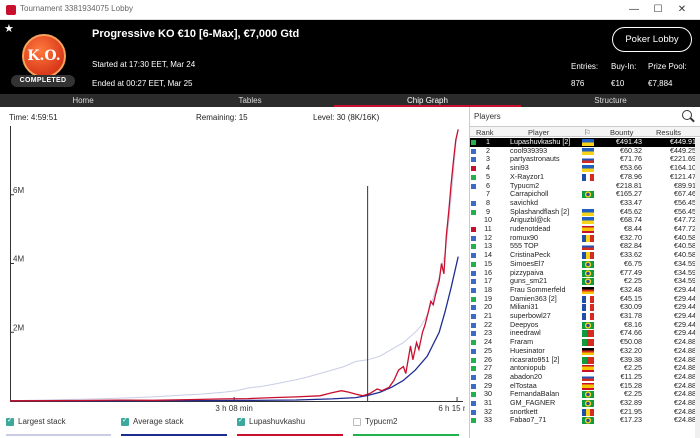 The height and width of the screenshot is (438, 700). Describe the element at coordinates (10, 421) in the screenshot. I see `largest-stack-checkbox` at that location.